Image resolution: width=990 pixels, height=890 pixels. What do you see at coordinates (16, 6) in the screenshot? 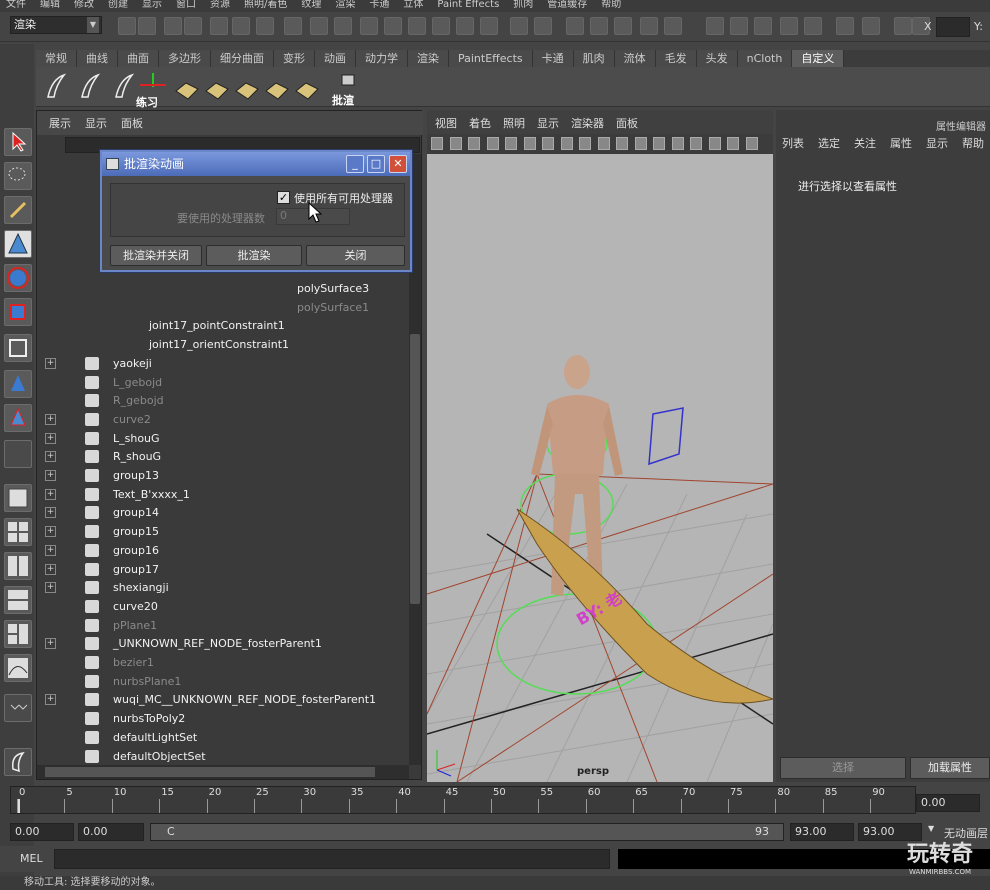
I see `menu-item: 文件` at bounding box center [16, 6].